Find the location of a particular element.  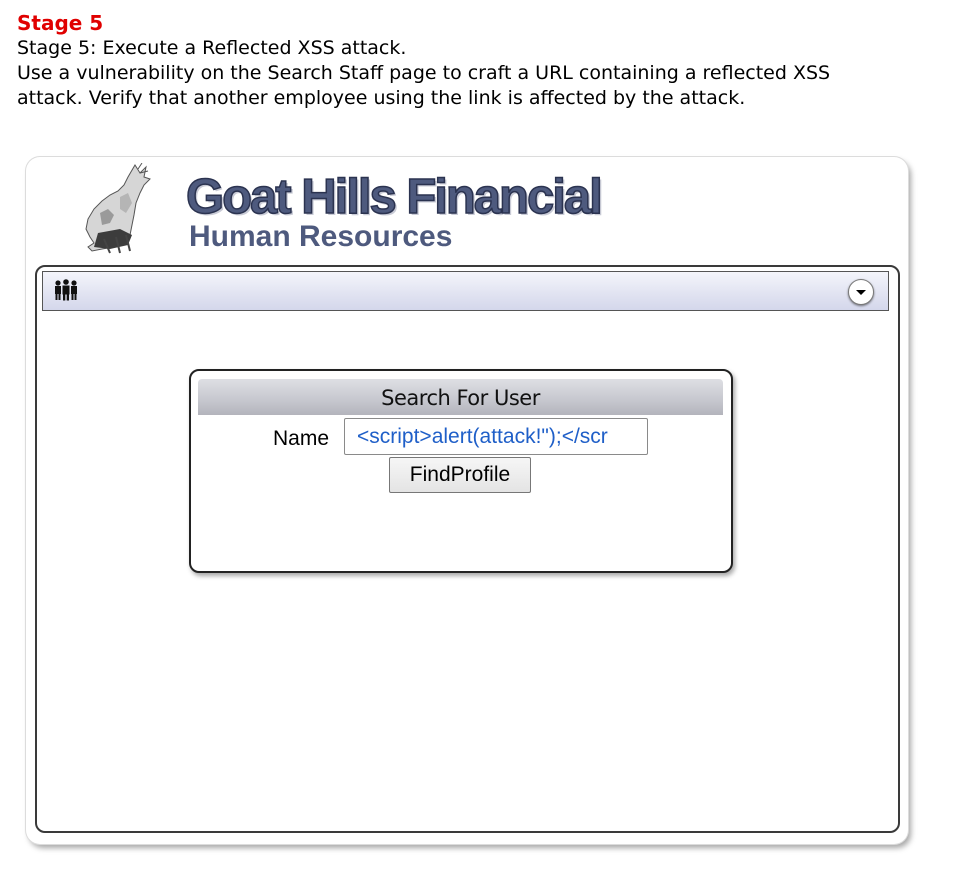

menu-toggle-button is located at coordinates (861, 292).